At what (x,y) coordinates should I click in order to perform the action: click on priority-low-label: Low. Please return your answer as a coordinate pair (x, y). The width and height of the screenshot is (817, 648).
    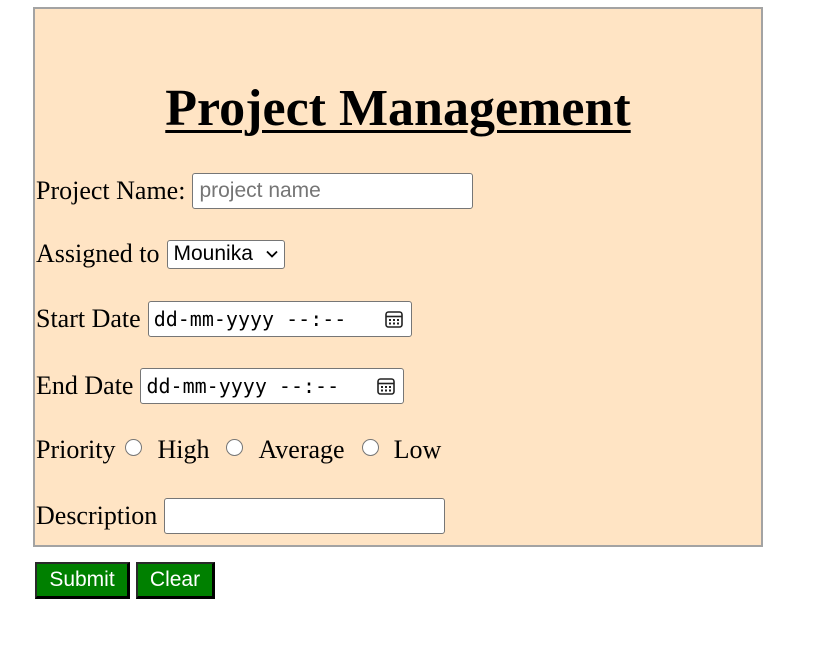
    Looking at the image, I should click on (417, 449).